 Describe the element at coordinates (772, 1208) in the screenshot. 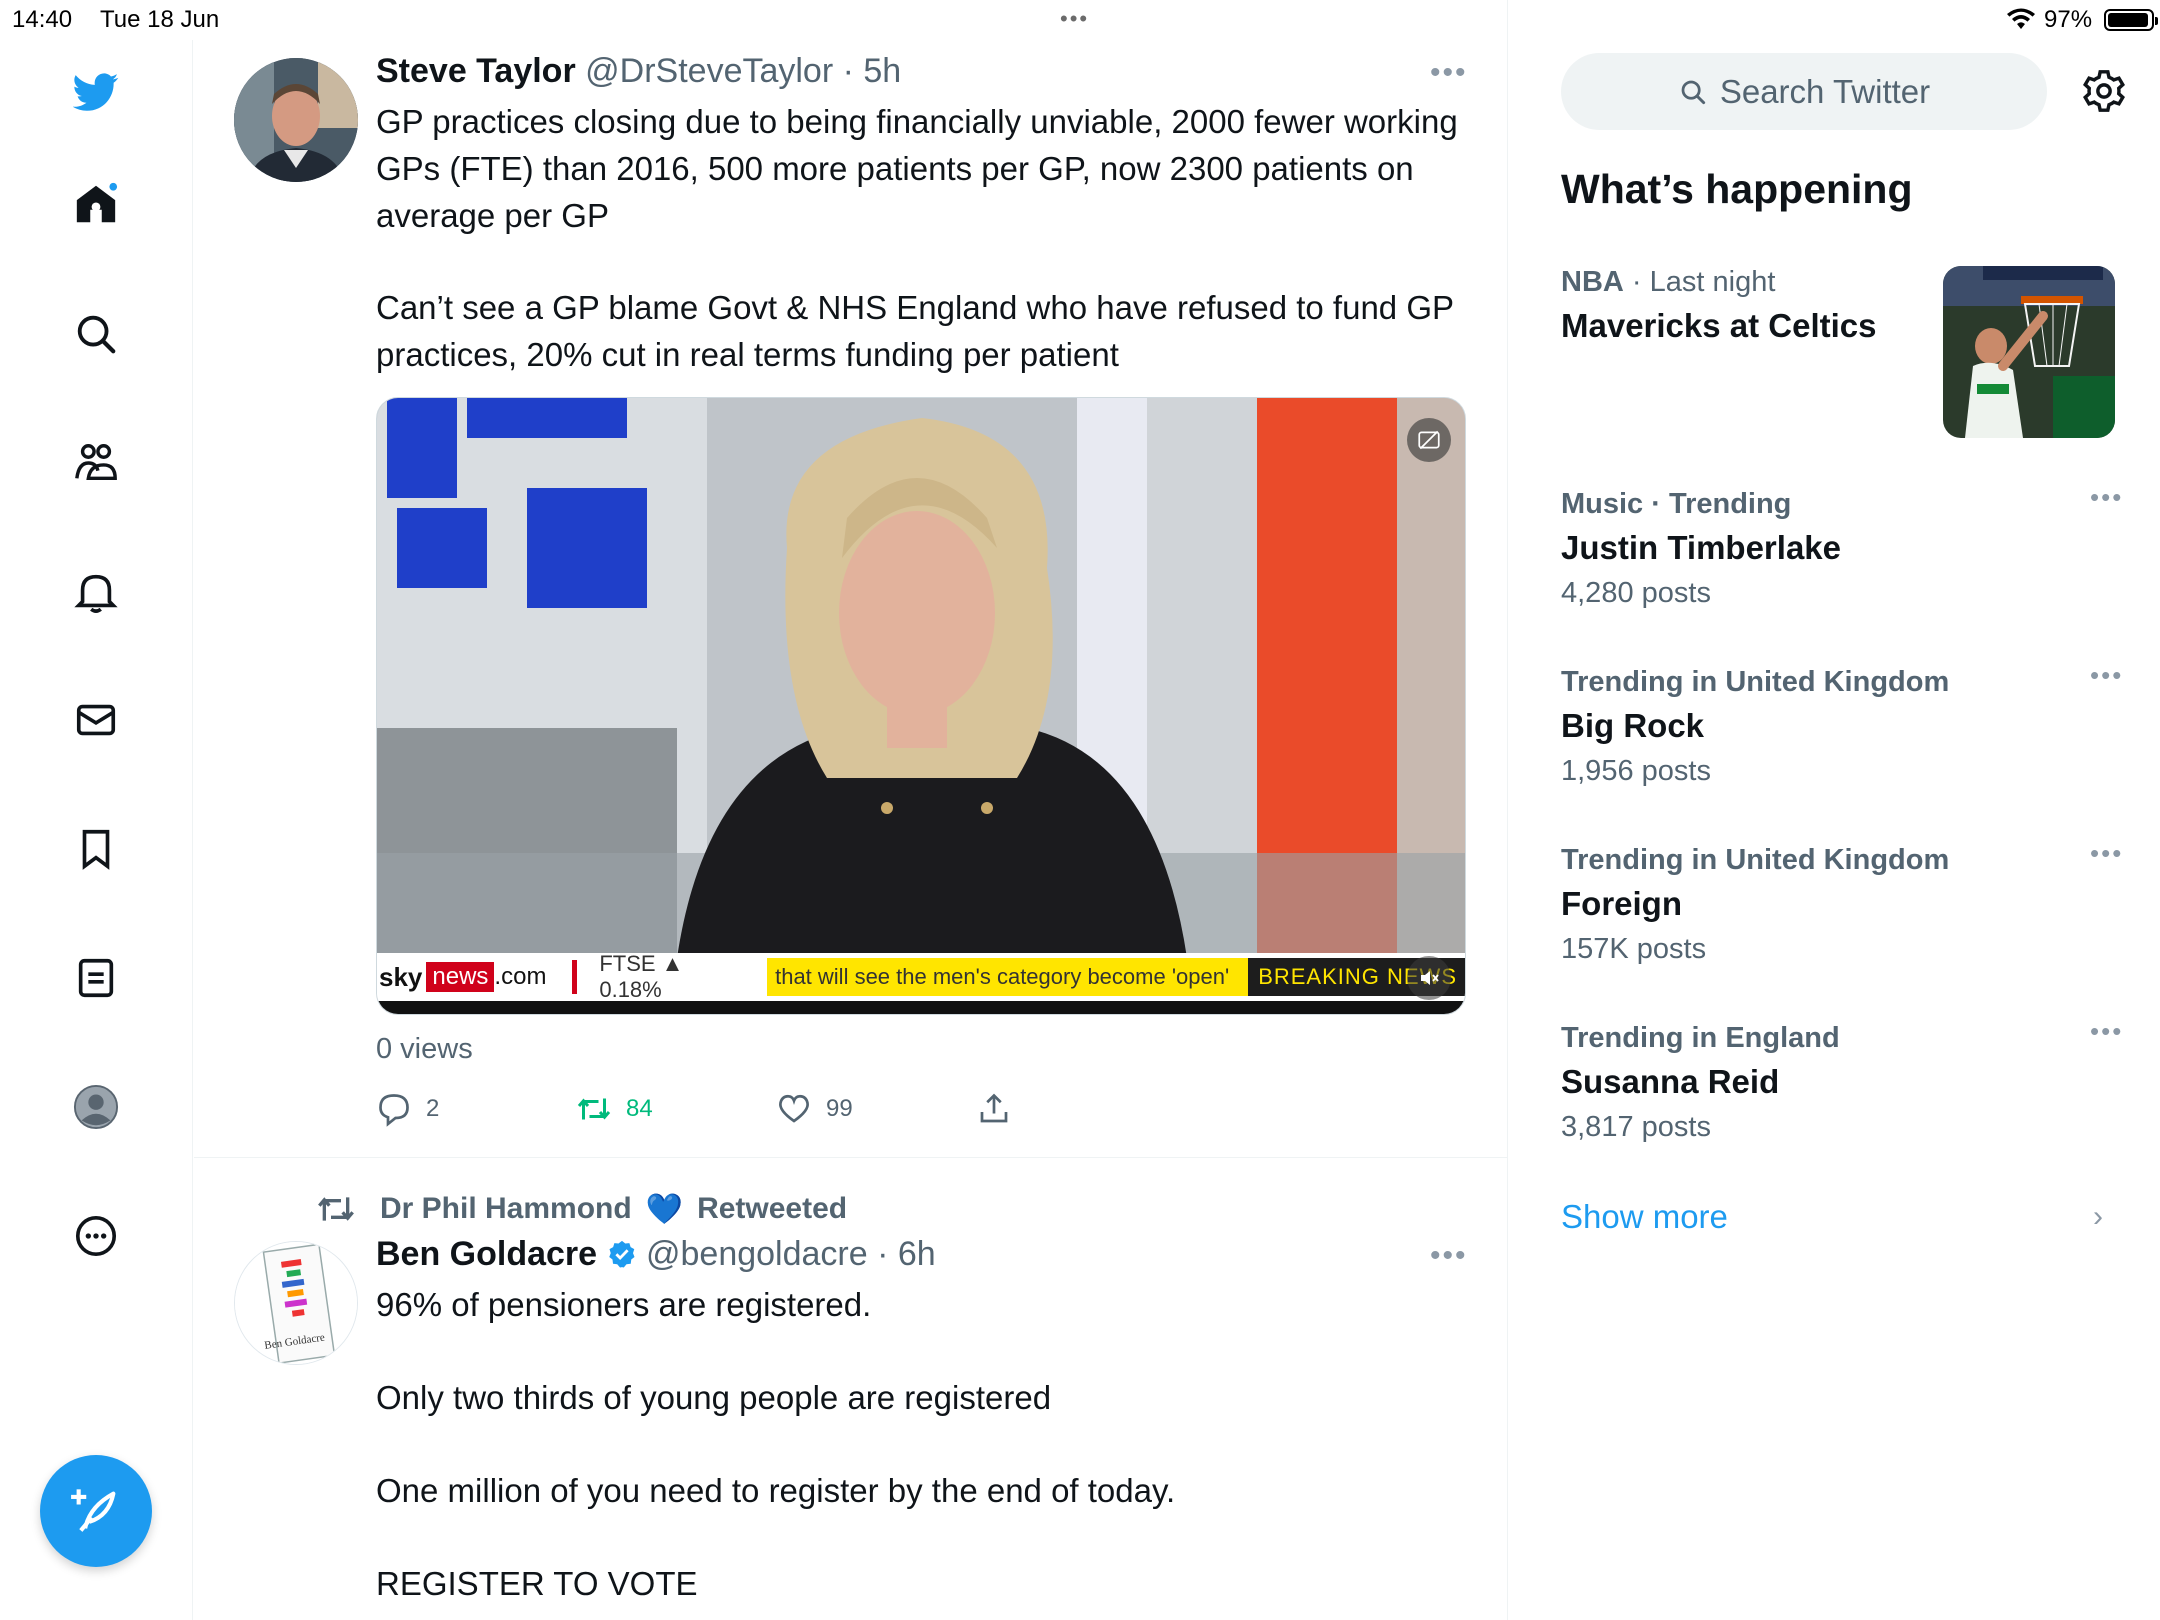

I see `retweeted-label: Retweeted` at that location.